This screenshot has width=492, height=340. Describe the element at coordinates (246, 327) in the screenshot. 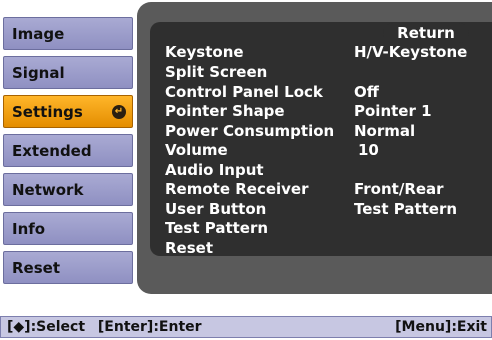

I see `status-bar: [◆]:Select [Enter]:Enter [Menu]:Exit` at that location.